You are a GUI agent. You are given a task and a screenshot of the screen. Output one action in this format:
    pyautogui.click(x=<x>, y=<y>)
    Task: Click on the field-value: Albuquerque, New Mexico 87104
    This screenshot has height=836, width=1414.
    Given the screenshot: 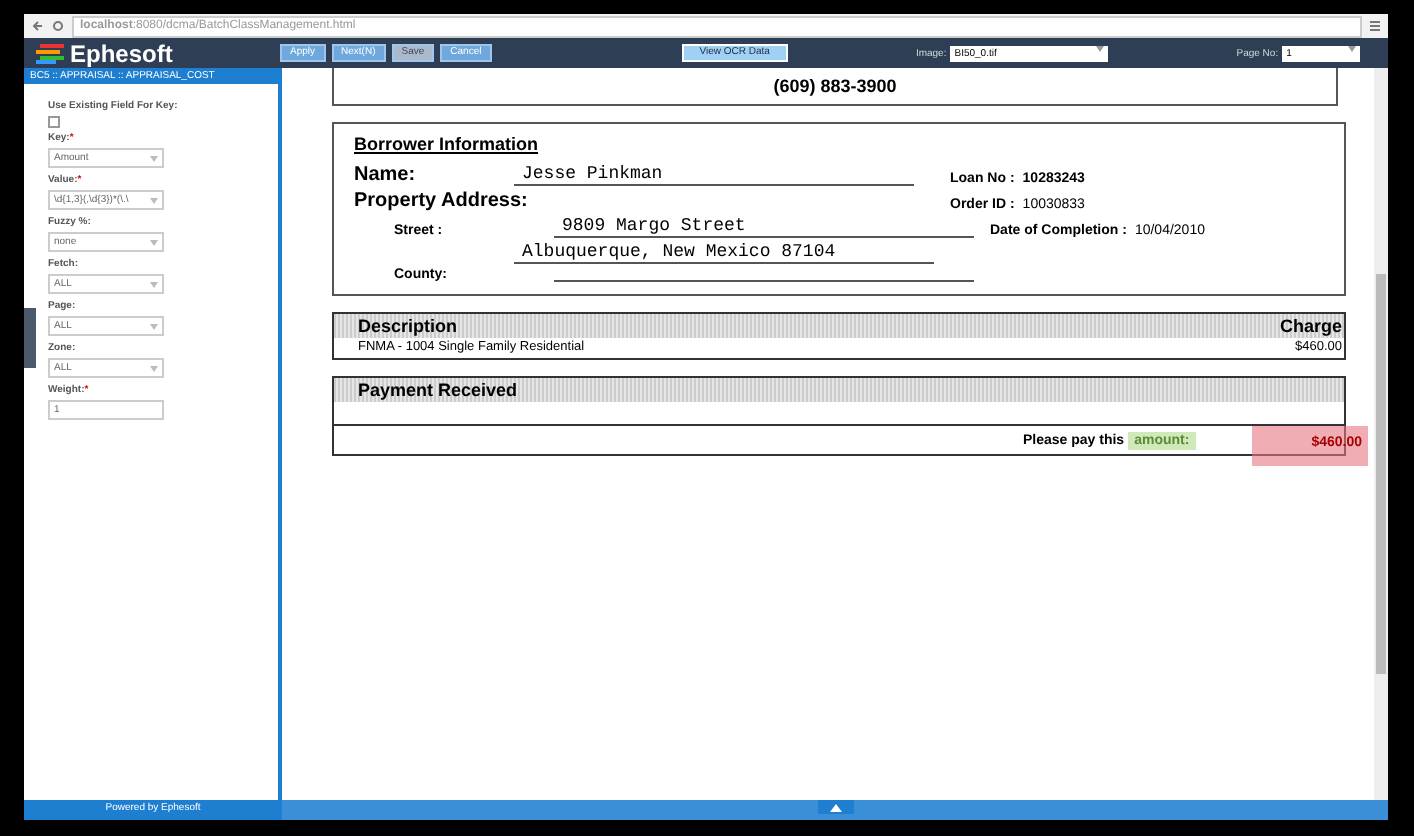 What is the action you would take?
    pyautogui.click(x=724, y=253)
    